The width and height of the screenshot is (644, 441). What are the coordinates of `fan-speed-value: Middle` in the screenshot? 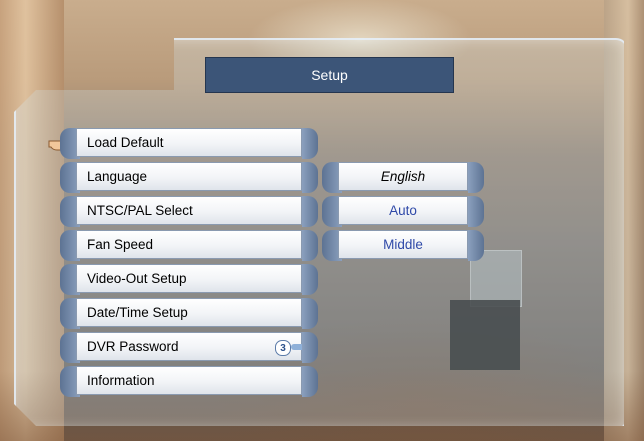 It's located at (403, 244).